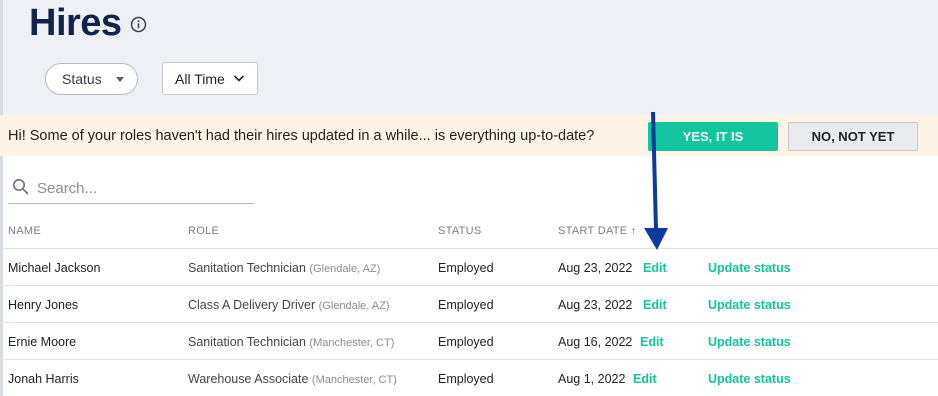 This screenshot has height=396, width=938. What do you see at coordinates (82, 79) in the screenshot?
I see `status-filter-label: Status` at bounding box center [82, 79].